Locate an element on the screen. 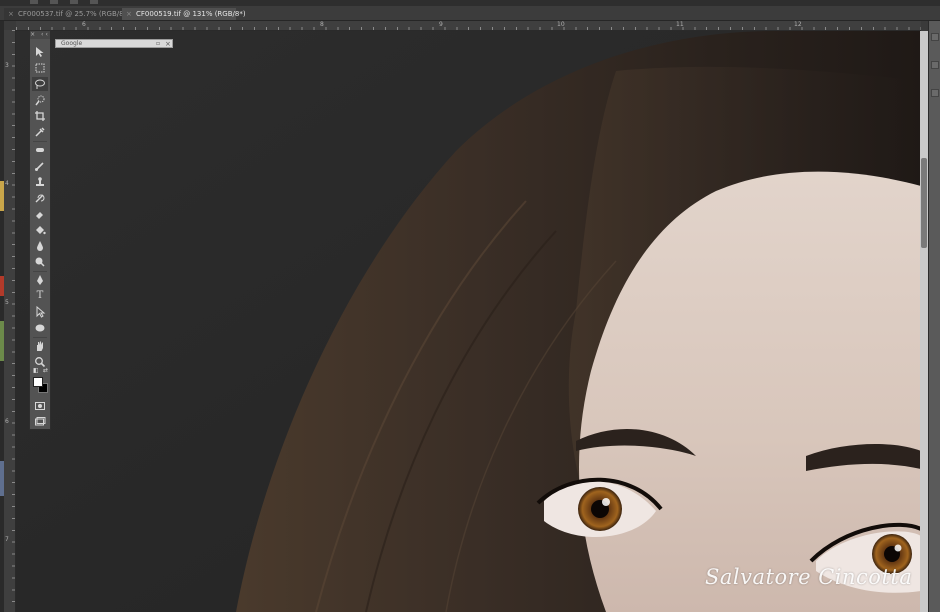  ruler-number: 12 is located at coordinates (798, 24).